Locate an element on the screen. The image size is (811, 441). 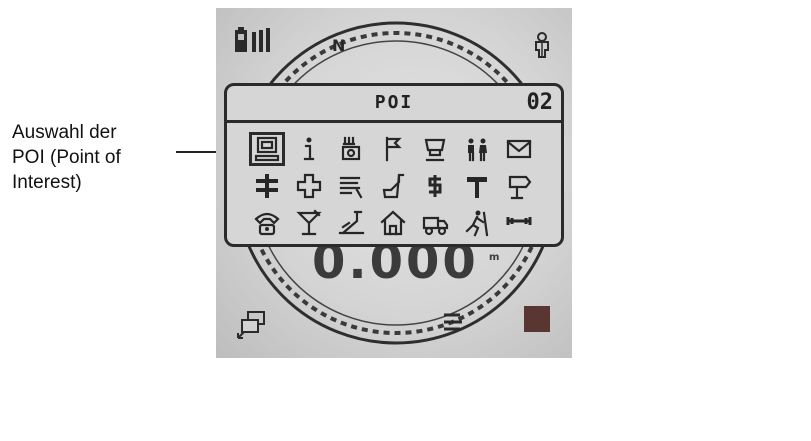
menu-icon is located at coordinates (453, 323).